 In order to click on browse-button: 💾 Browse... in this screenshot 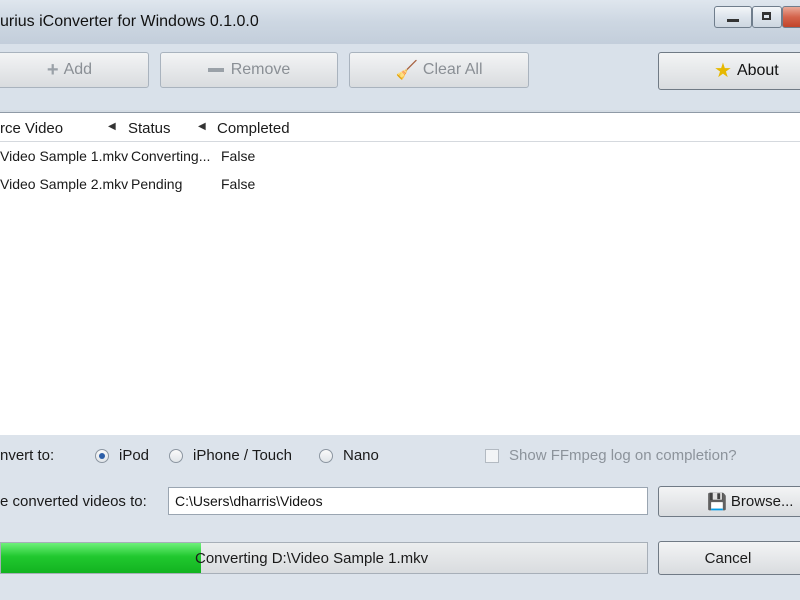, I will do `click(729, 501)`.